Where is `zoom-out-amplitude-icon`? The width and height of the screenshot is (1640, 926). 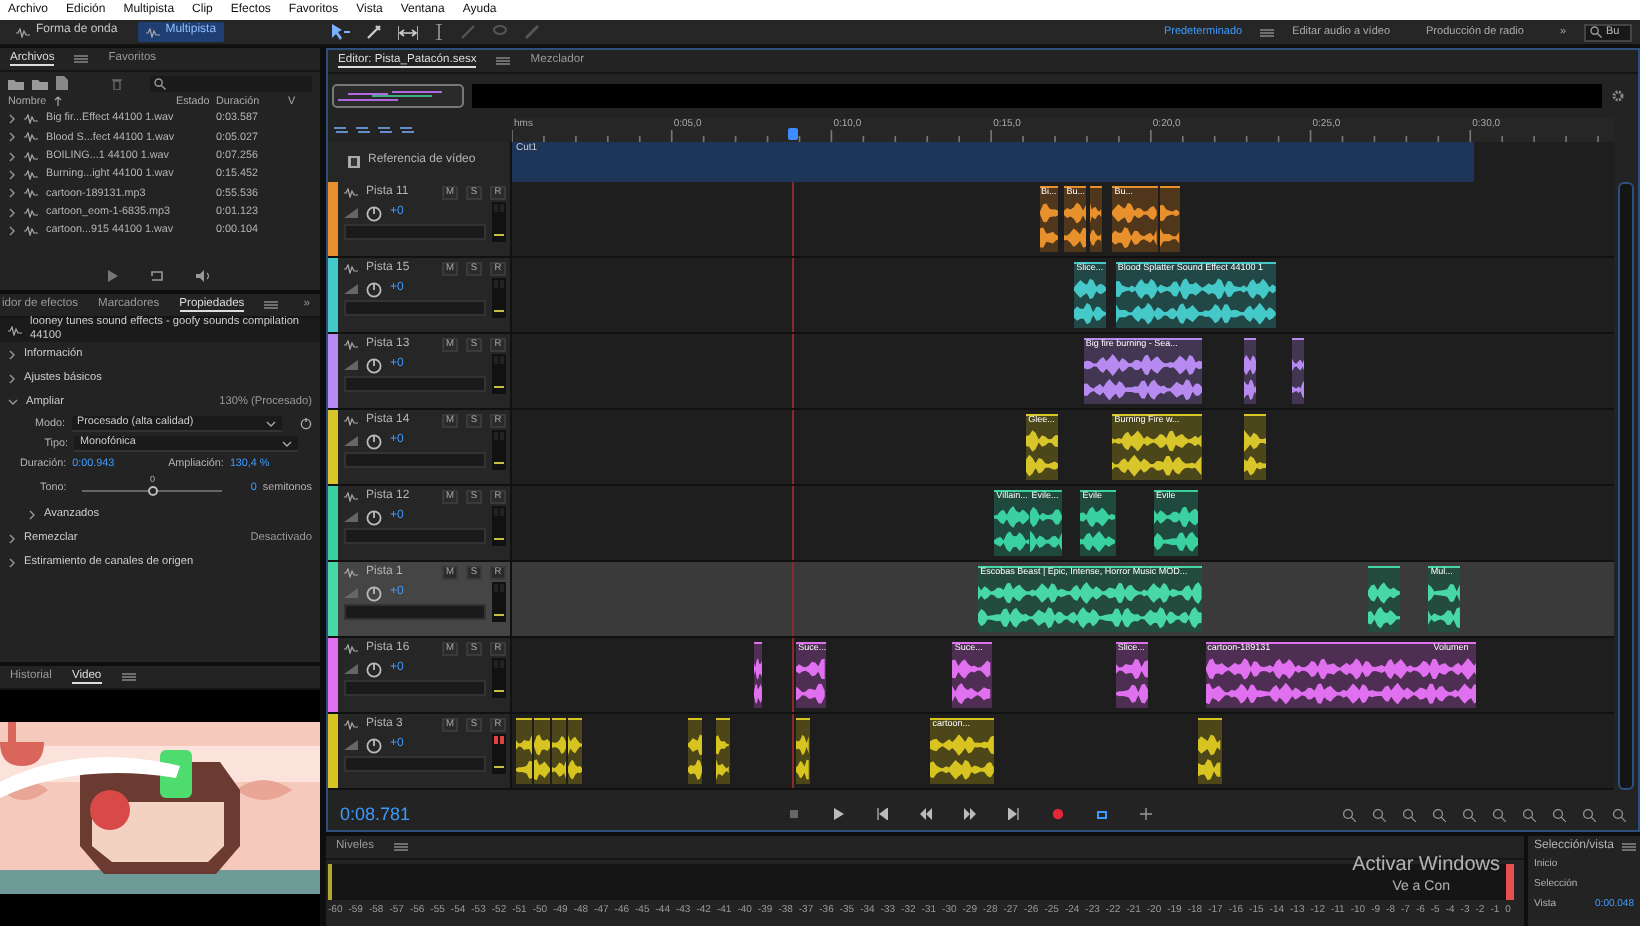
zoom-out-amplitude-icon is located at coordinates (1379, 814).